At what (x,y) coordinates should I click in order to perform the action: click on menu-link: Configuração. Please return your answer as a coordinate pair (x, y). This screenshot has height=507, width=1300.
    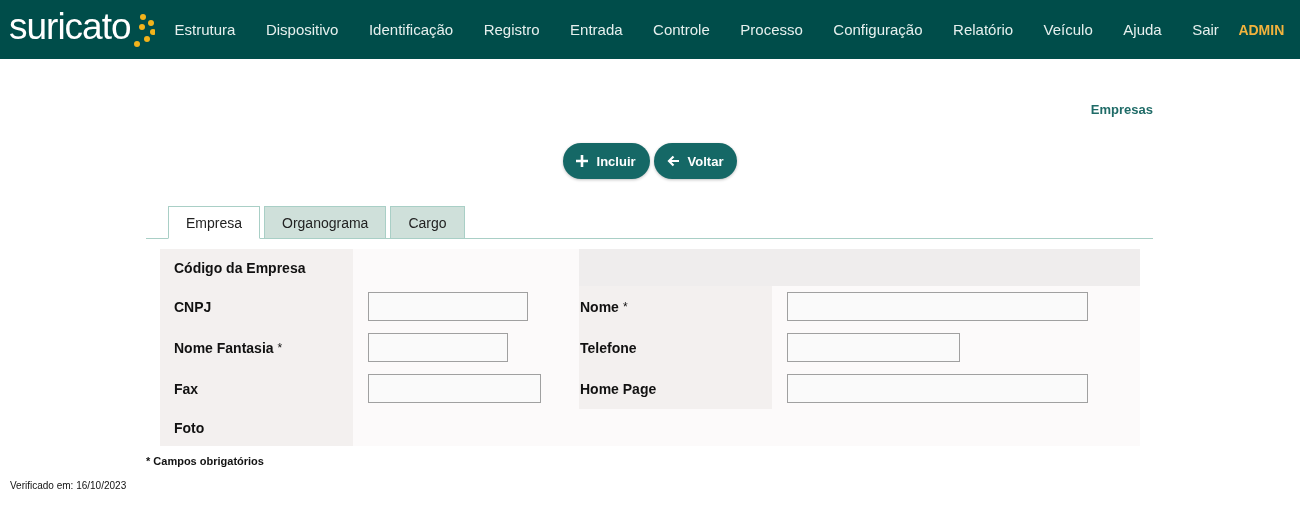
    Looking at the image, I should click on (878, 29).